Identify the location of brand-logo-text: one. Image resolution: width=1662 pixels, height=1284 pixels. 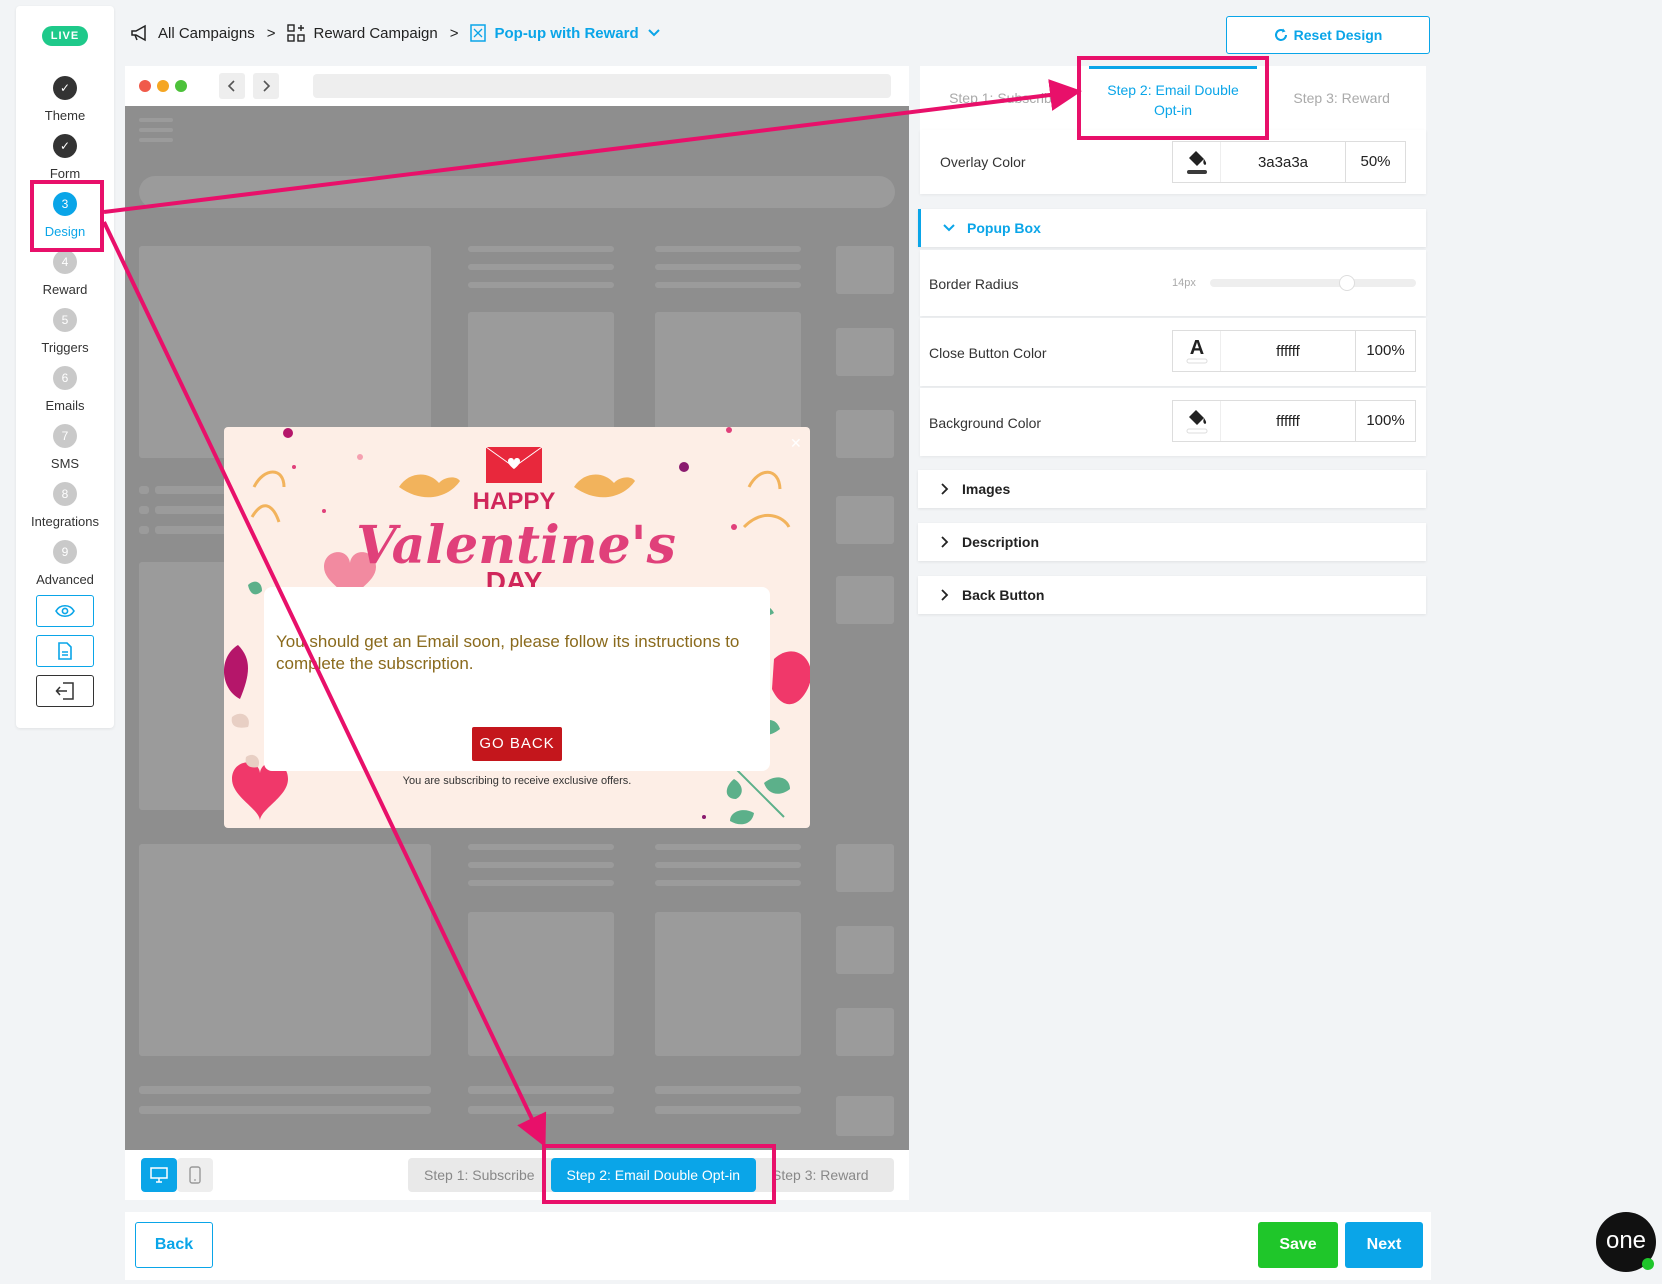
(1626, 1240).